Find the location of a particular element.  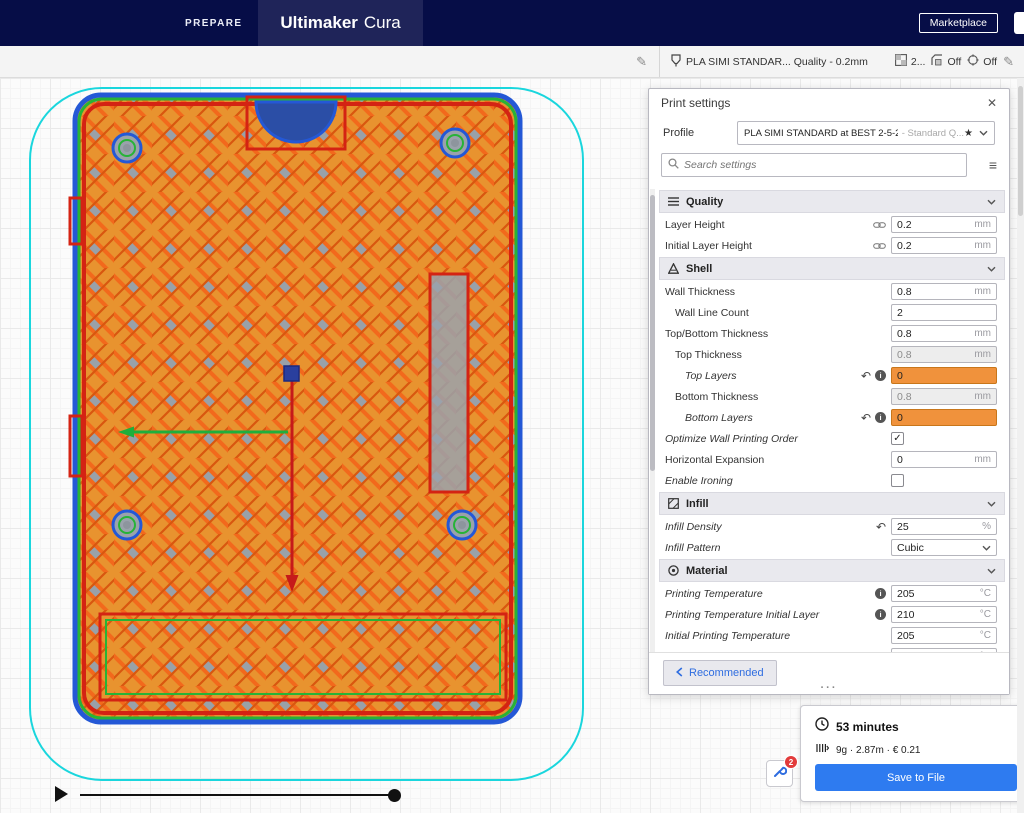

setting-label: Wall Line Count is located at coordinates (712, 312).